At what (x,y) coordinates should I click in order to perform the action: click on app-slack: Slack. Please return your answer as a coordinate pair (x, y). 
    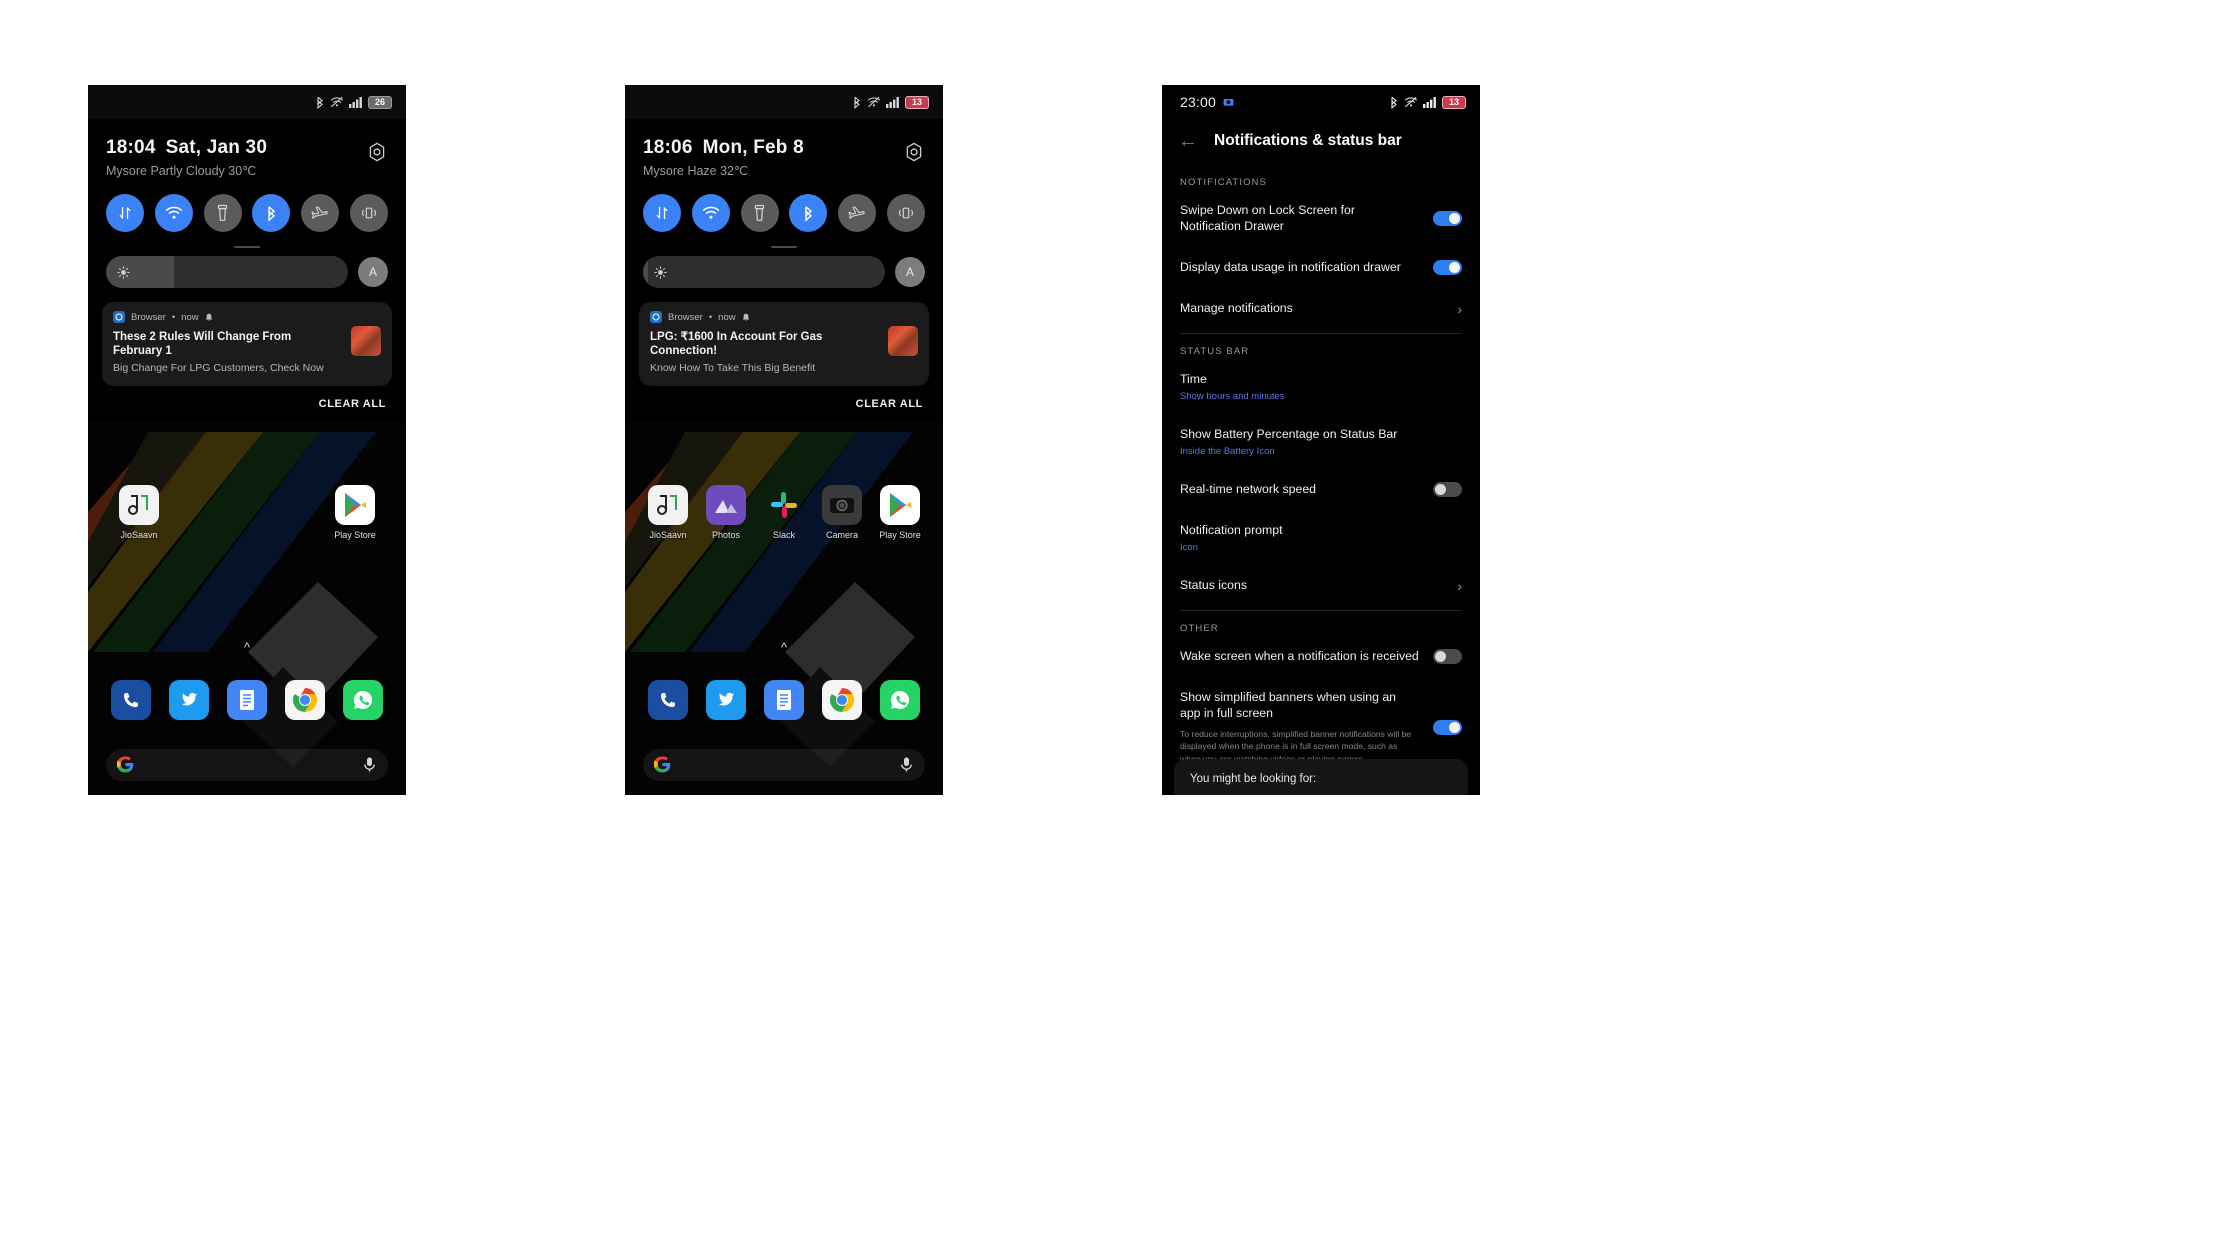
    Looking at the image, I should click on (784, 512).